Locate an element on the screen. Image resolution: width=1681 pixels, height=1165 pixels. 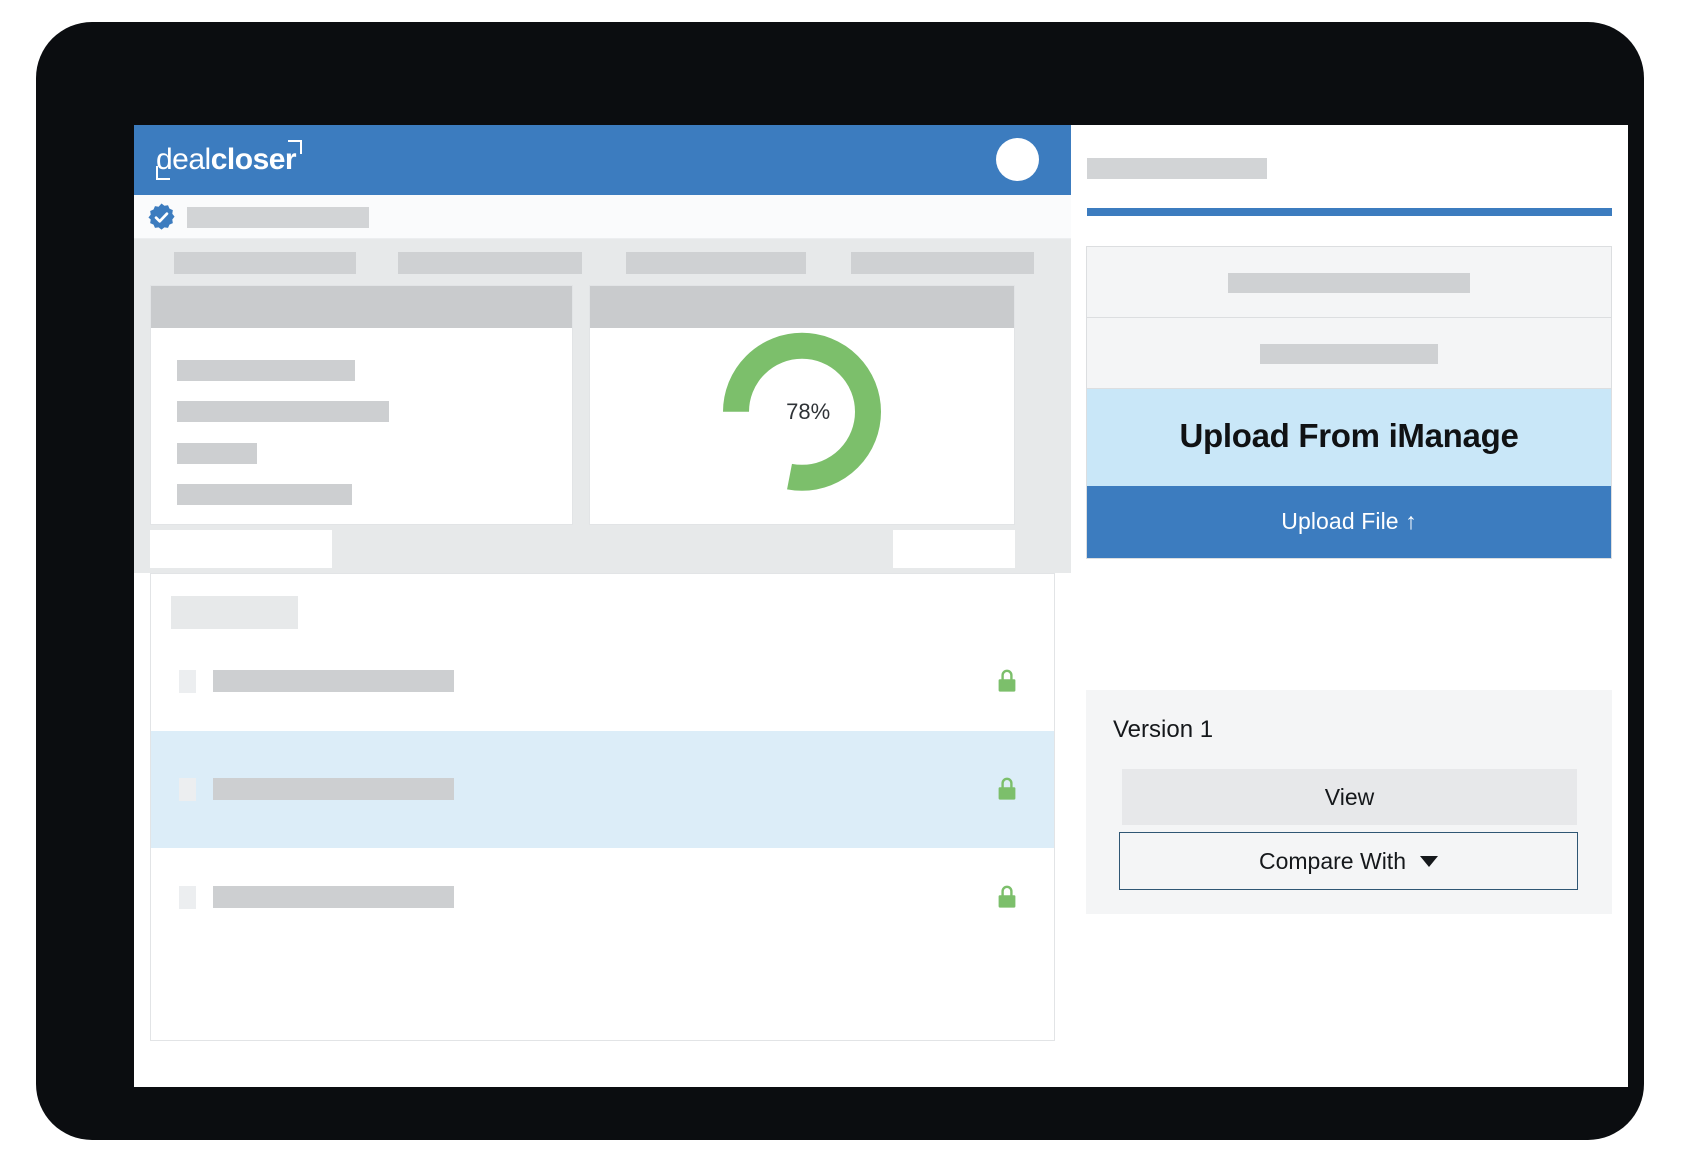
upload-file-button: Upload File ↑ is located at coordinates (1349, 521).